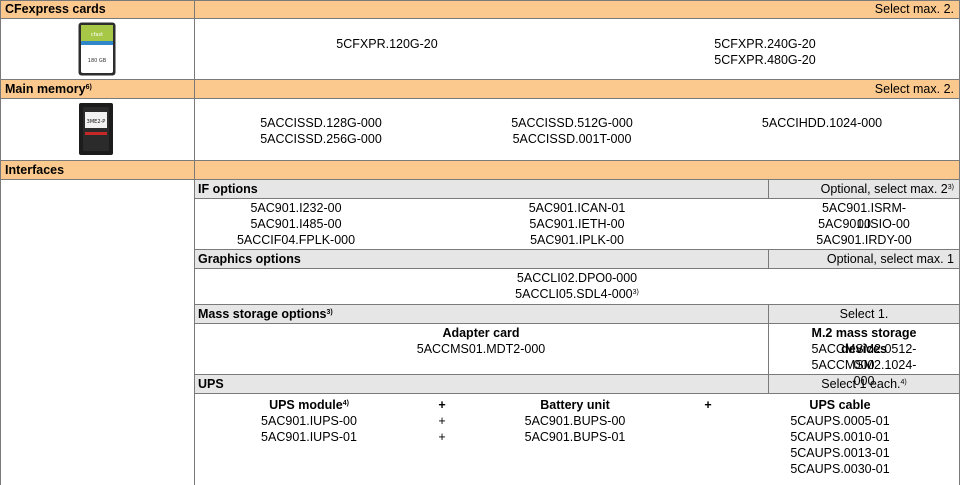  I want to click on list-item: 5AC901.I232-00, so click(296, 208).